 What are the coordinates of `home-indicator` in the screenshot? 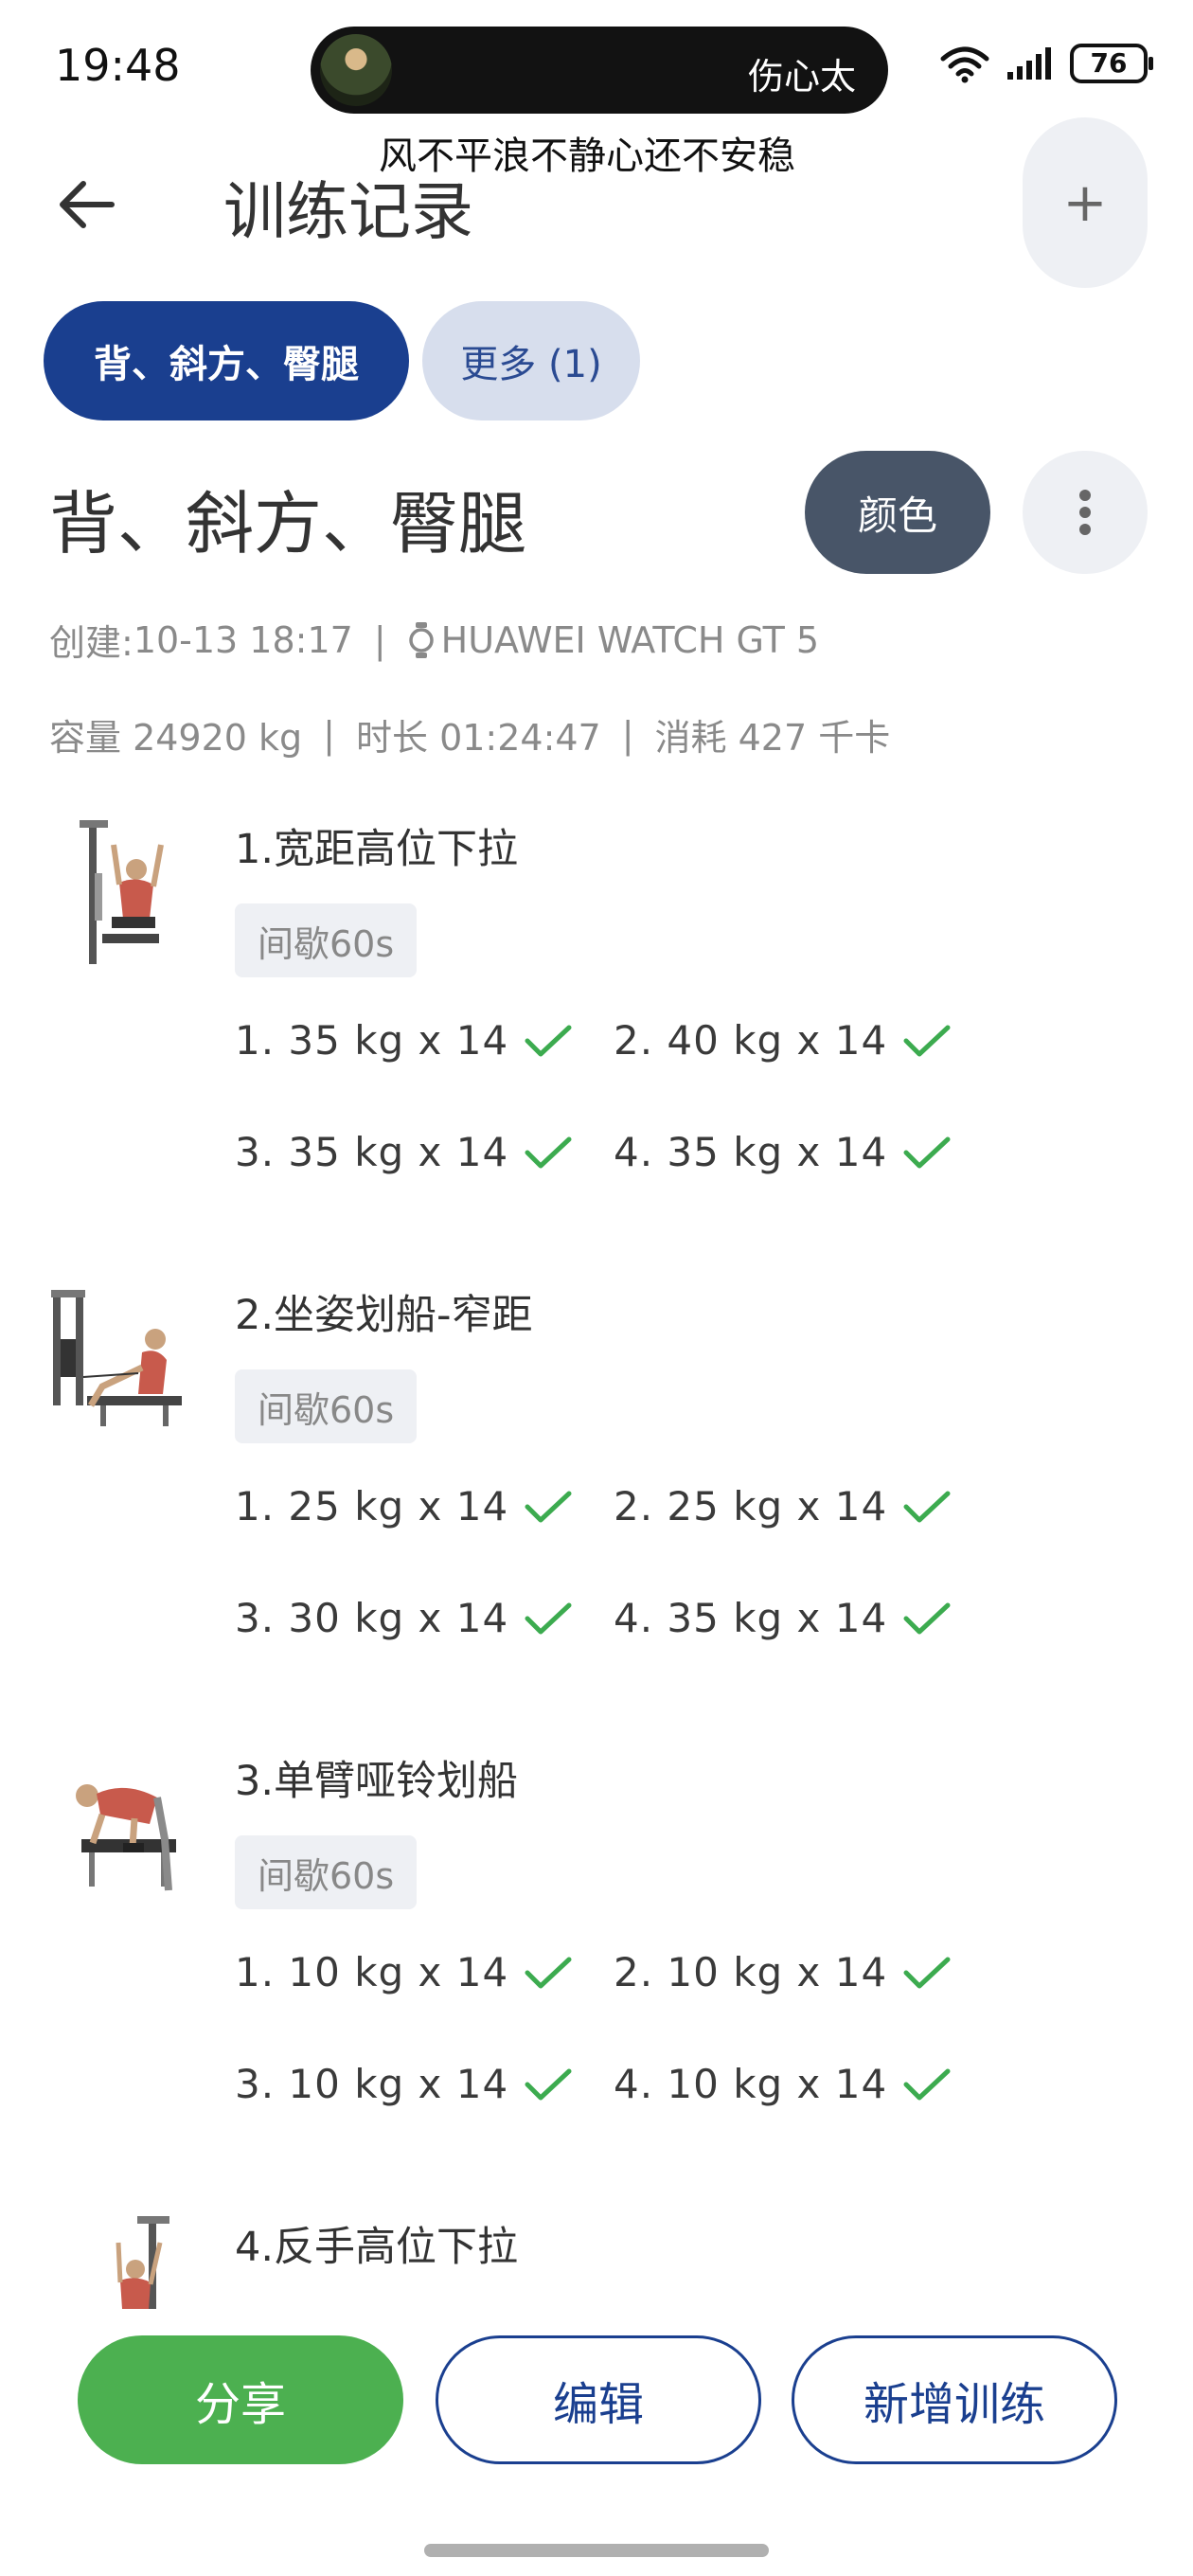 It's located at (596, 2550).